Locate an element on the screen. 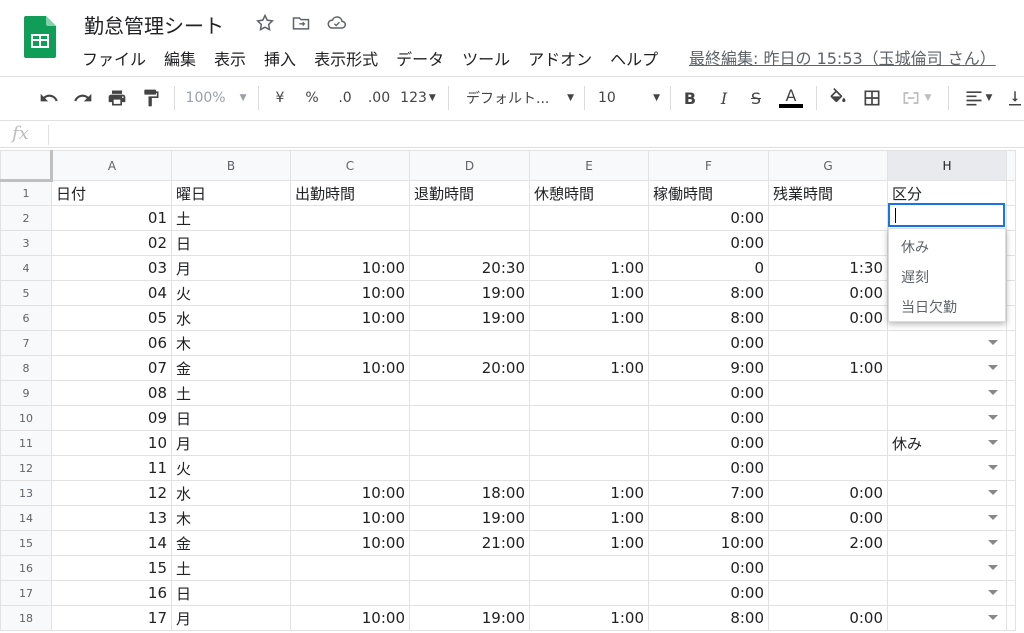 This screenshot has width=1024, height=633. cell-date: 06 is located at coordinates (111, 343).